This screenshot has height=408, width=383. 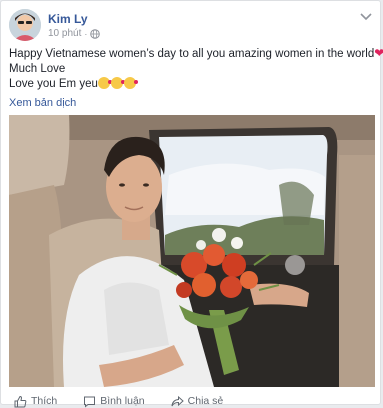 What do you see at coordinates (53, 84) in the screenshot?
I see `post-line-3-text: Love you Em yeu` at bounding box center [53, 84].